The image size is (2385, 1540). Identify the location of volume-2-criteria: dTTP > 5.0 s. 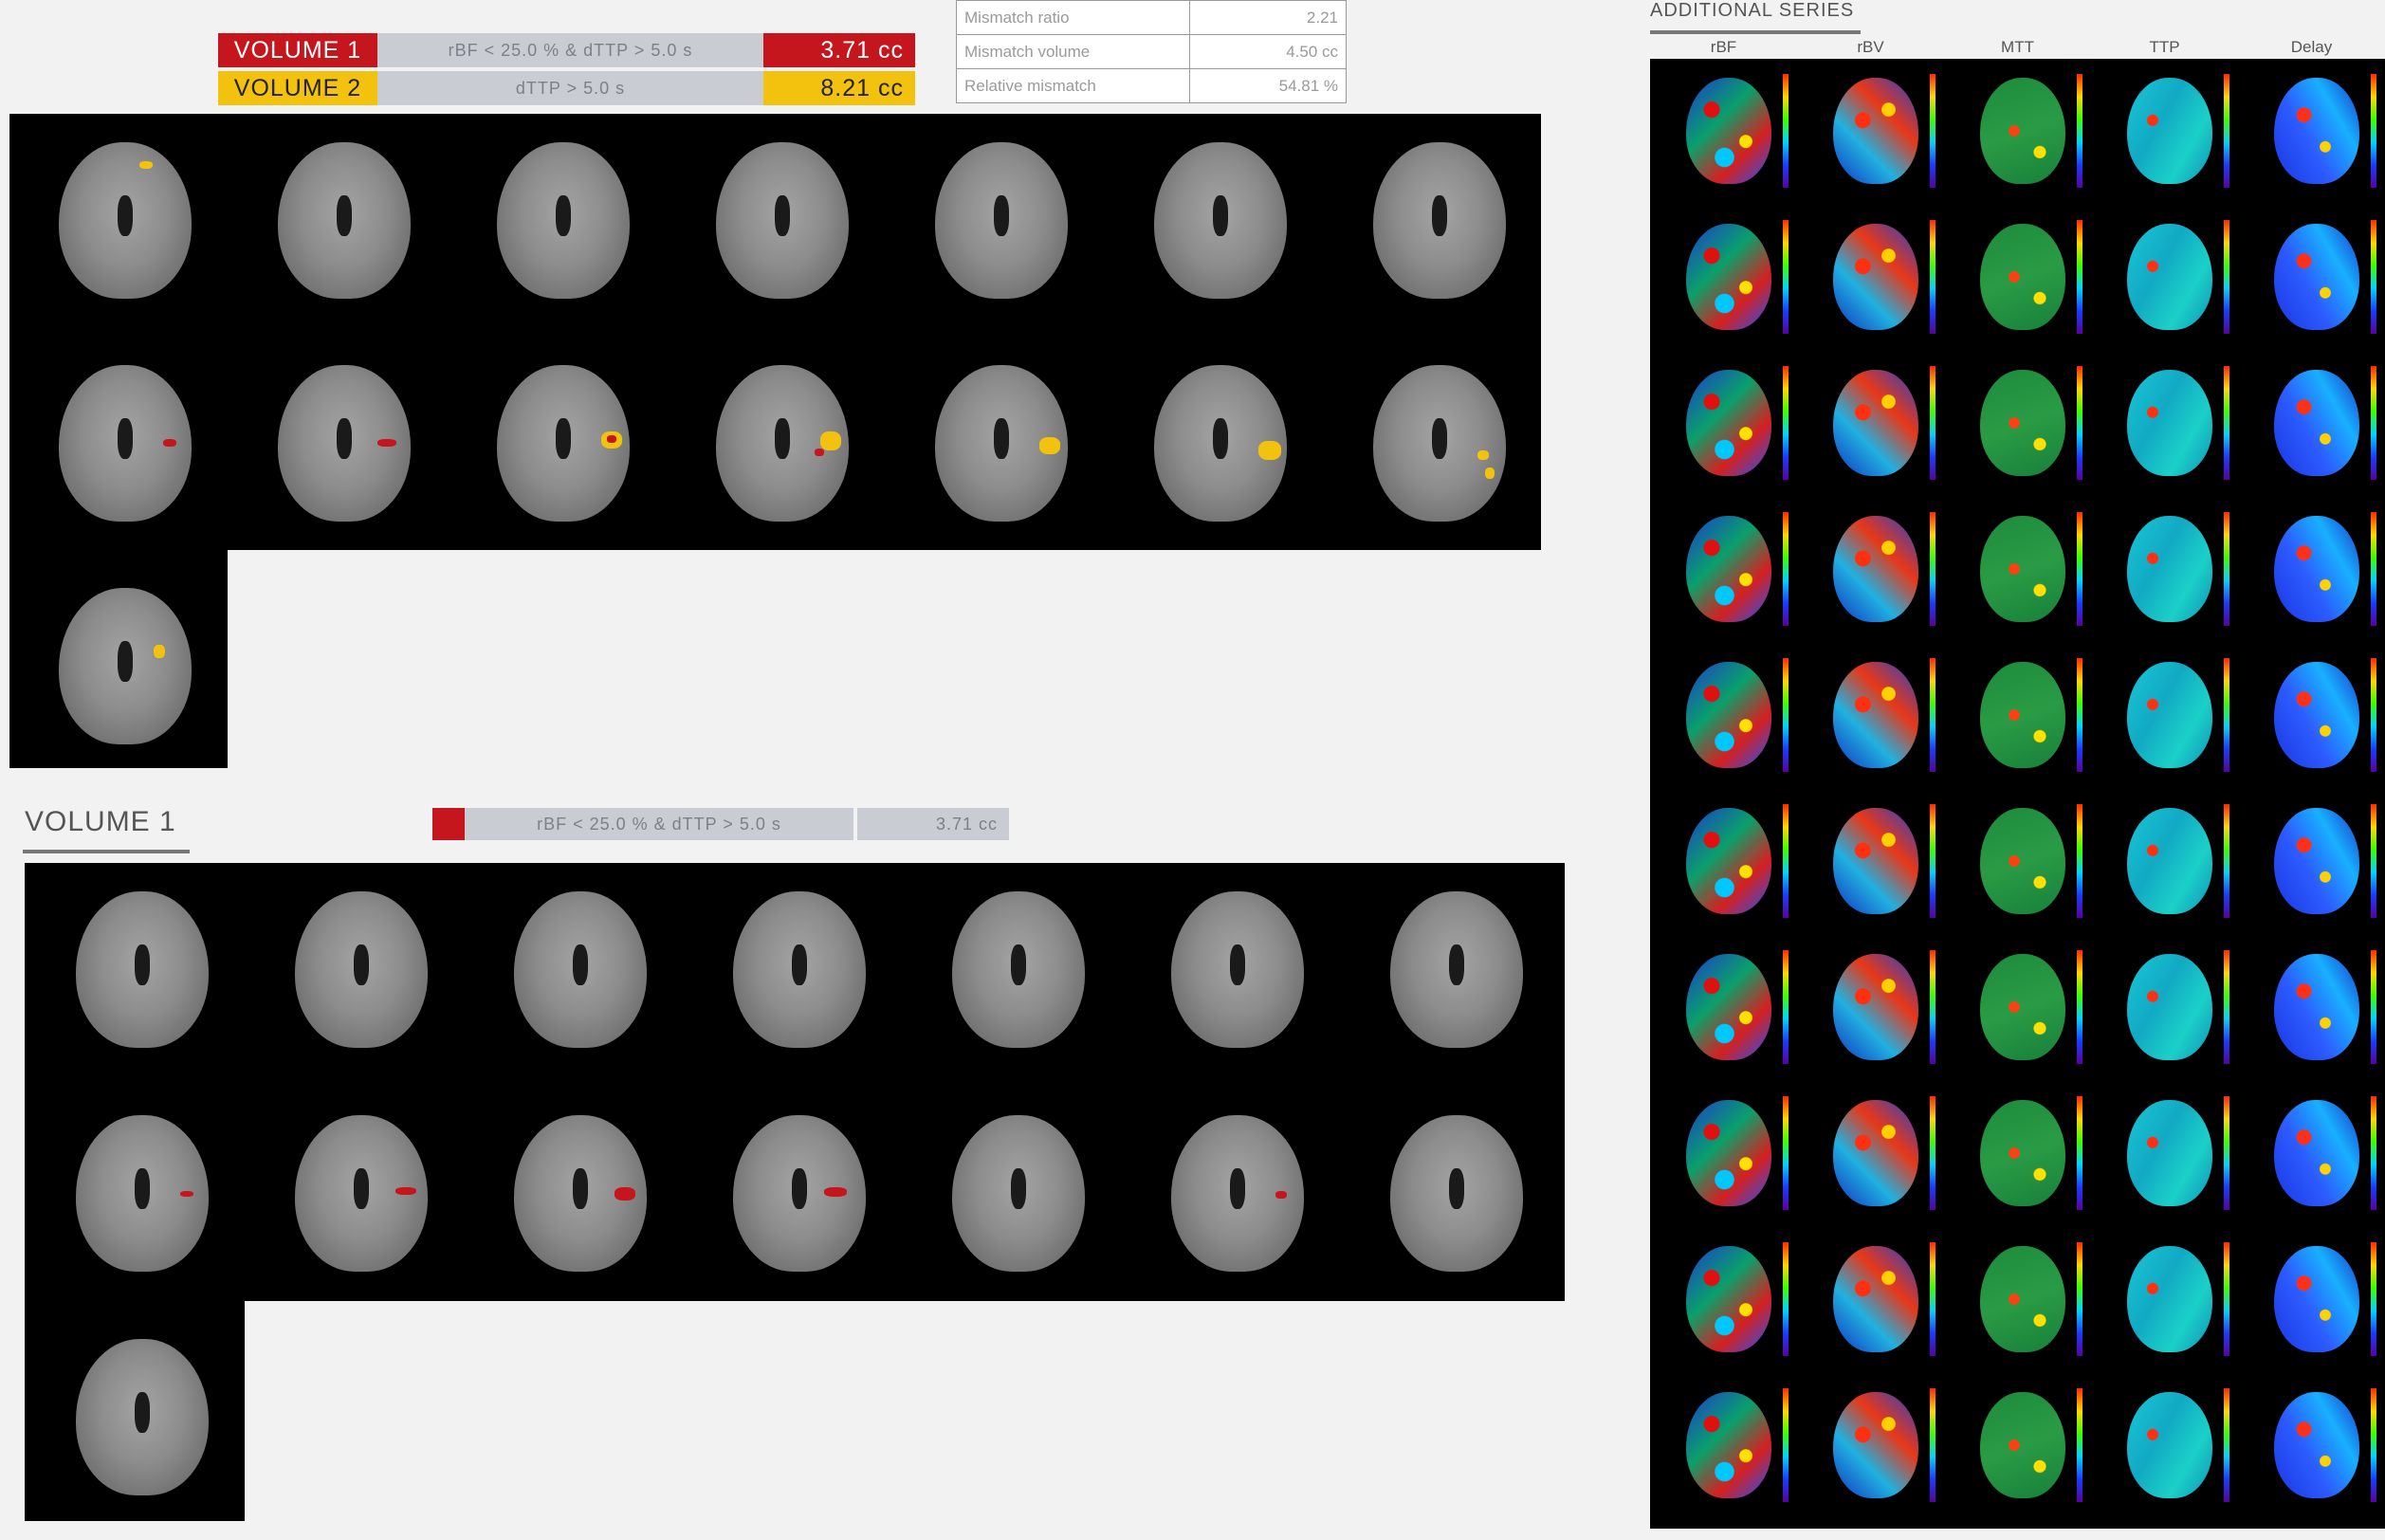
(570, 88).